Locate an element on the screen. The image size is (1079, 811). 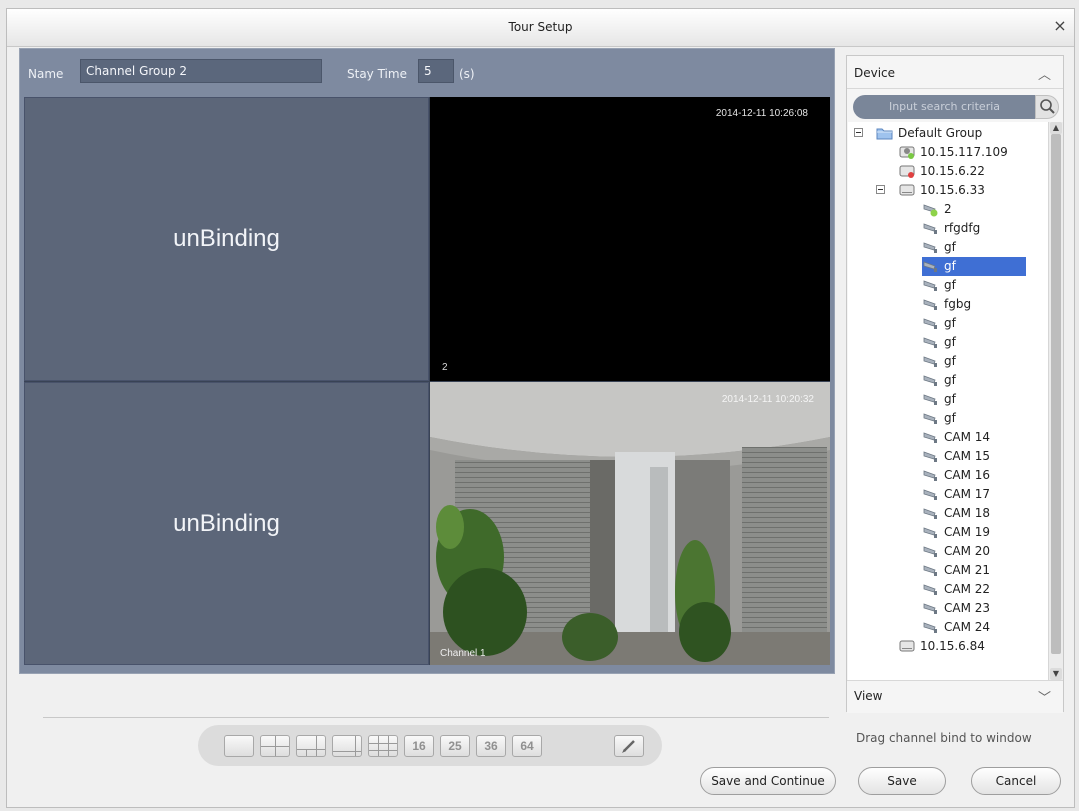
save-button: Save is located at coordinates (902, 781).